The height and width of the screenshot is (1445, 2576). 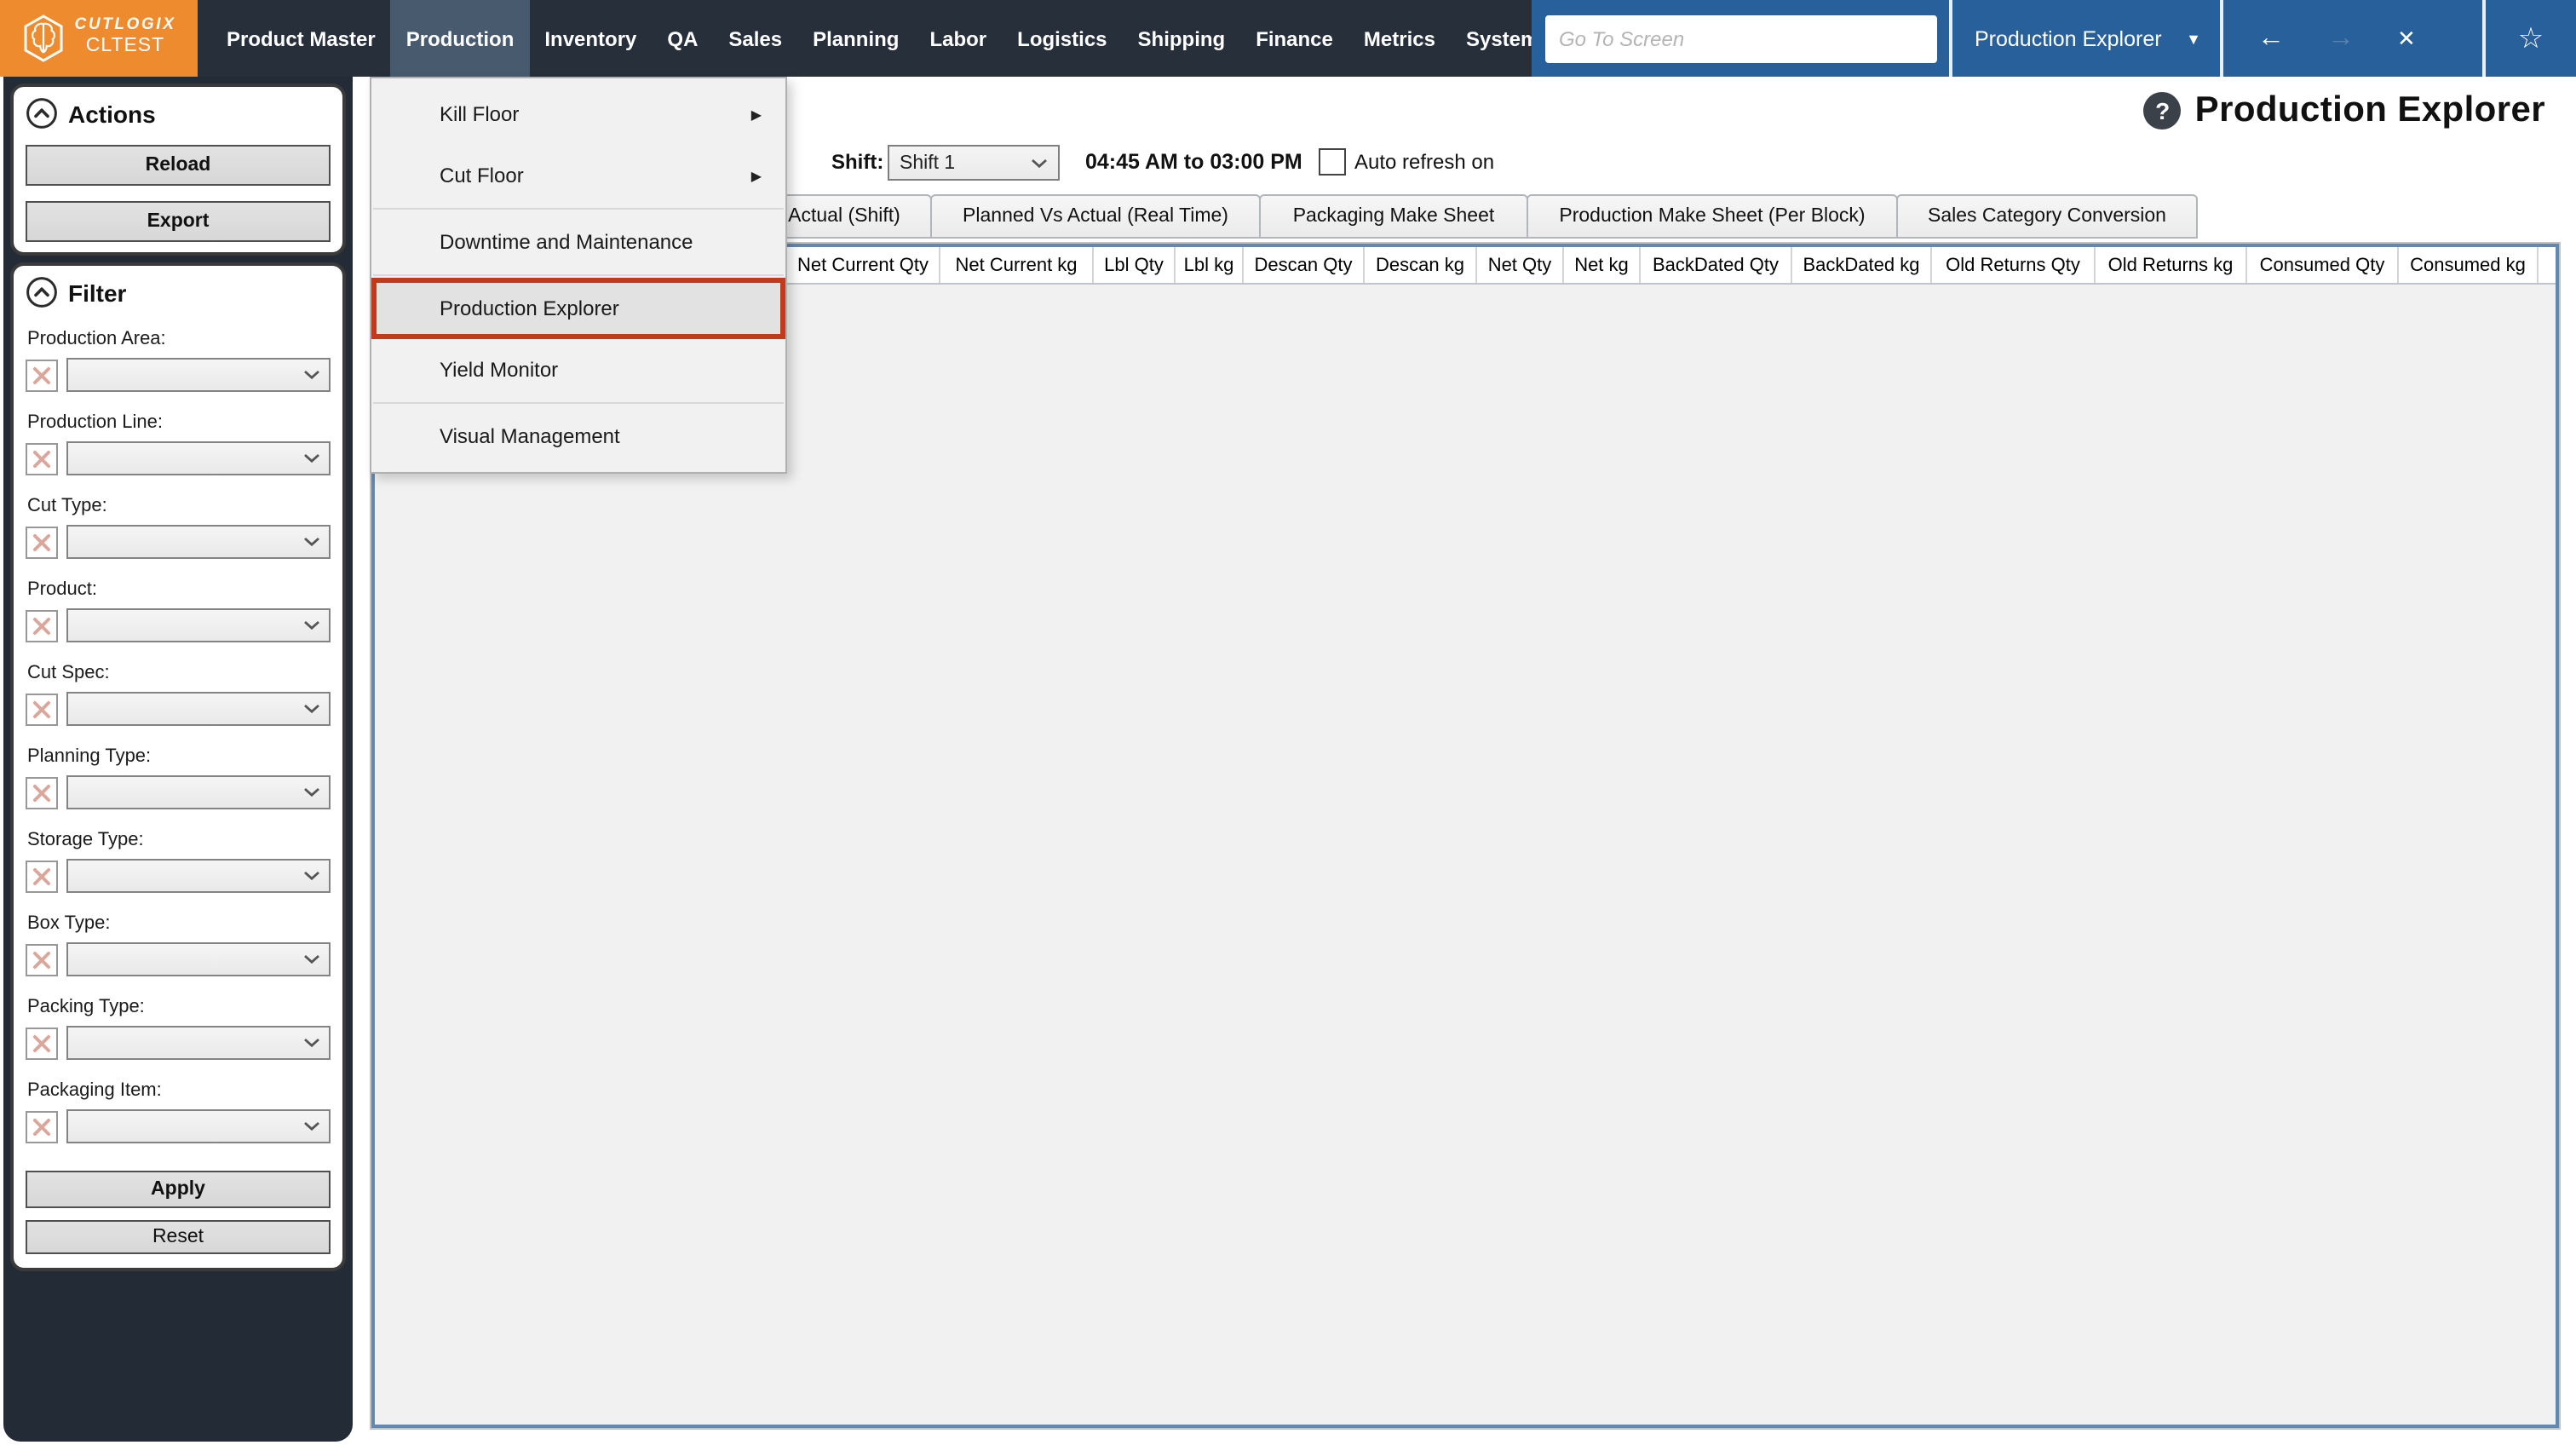 I want to click on menu-separator, so click(x=579, y=209).